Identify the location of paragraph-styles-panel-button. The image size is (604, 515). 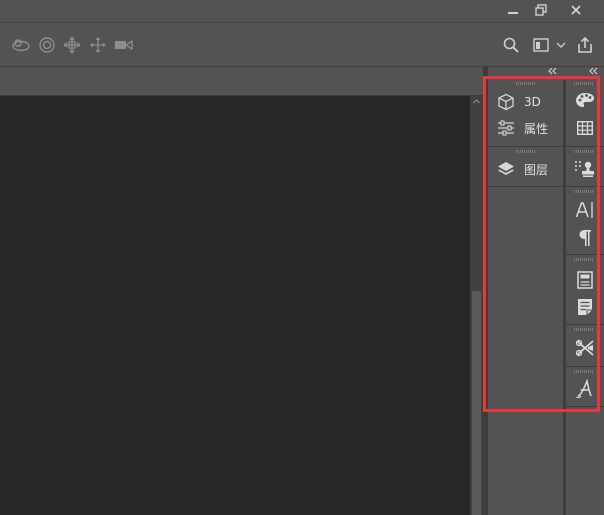
(585, 280).